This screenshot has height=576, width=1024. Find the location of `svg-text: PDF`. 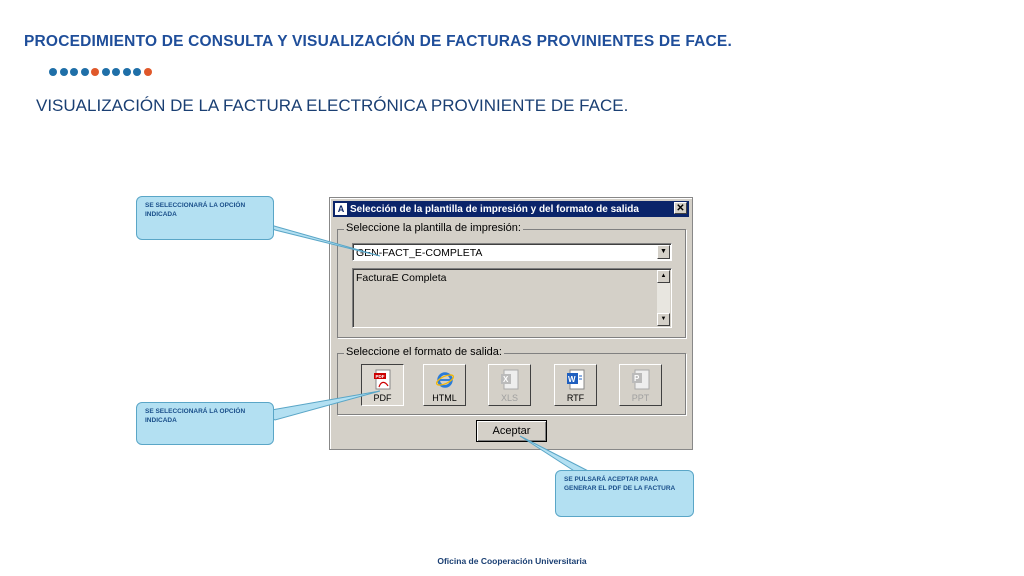

svg-text: PDF is located at coordinates (379, 376).